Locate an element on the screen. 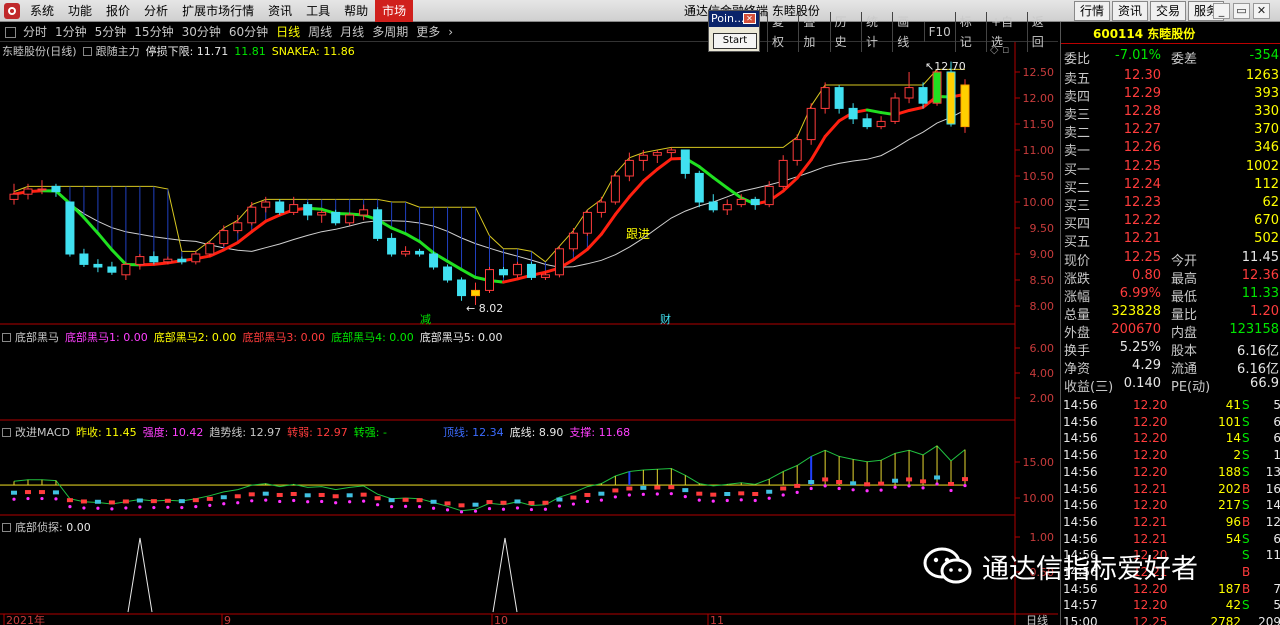 This screenshot has height=625, width=1280. tab-multi-period: 多周期 is located at coordinates (390, 32).